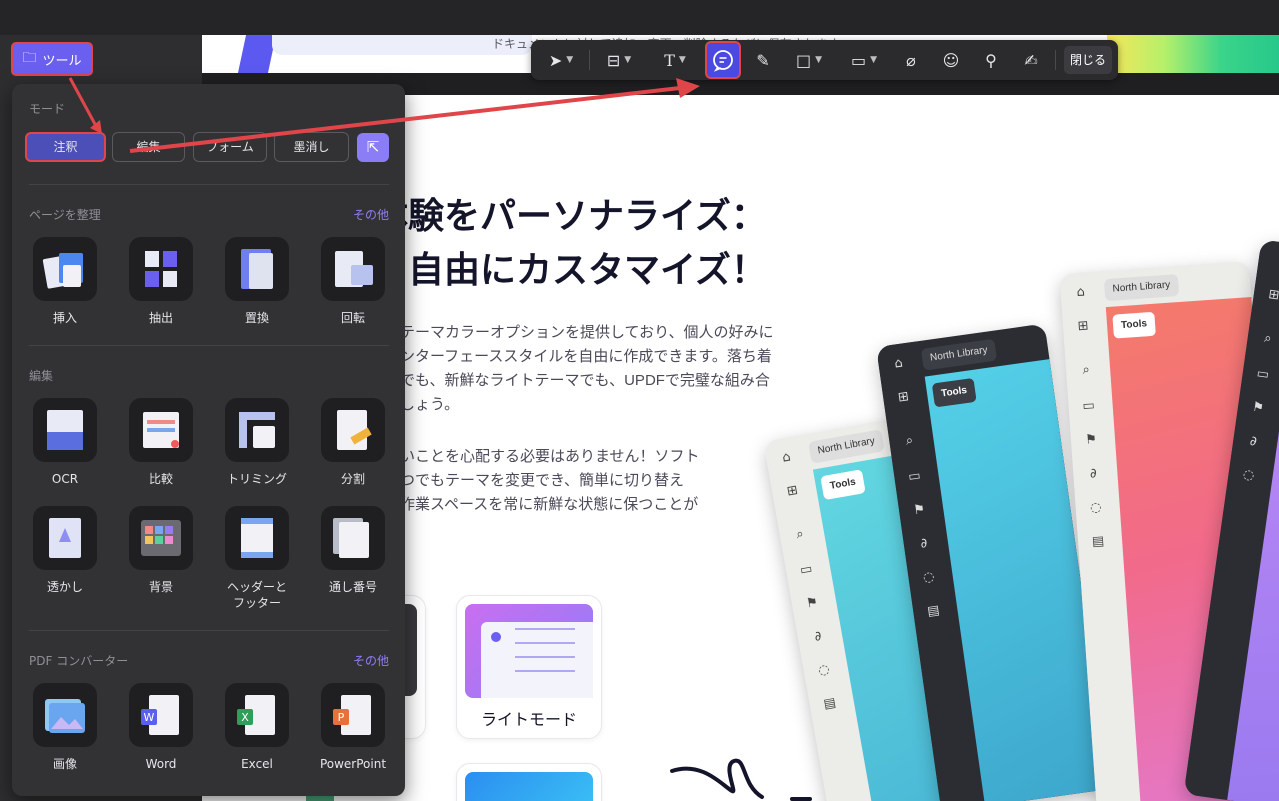 The width and height of the screenshot is (1279, 801). Describe the element at coordinates (352, 587) in the screenshot. I see `bates-number-label: 通し番号` at that location.